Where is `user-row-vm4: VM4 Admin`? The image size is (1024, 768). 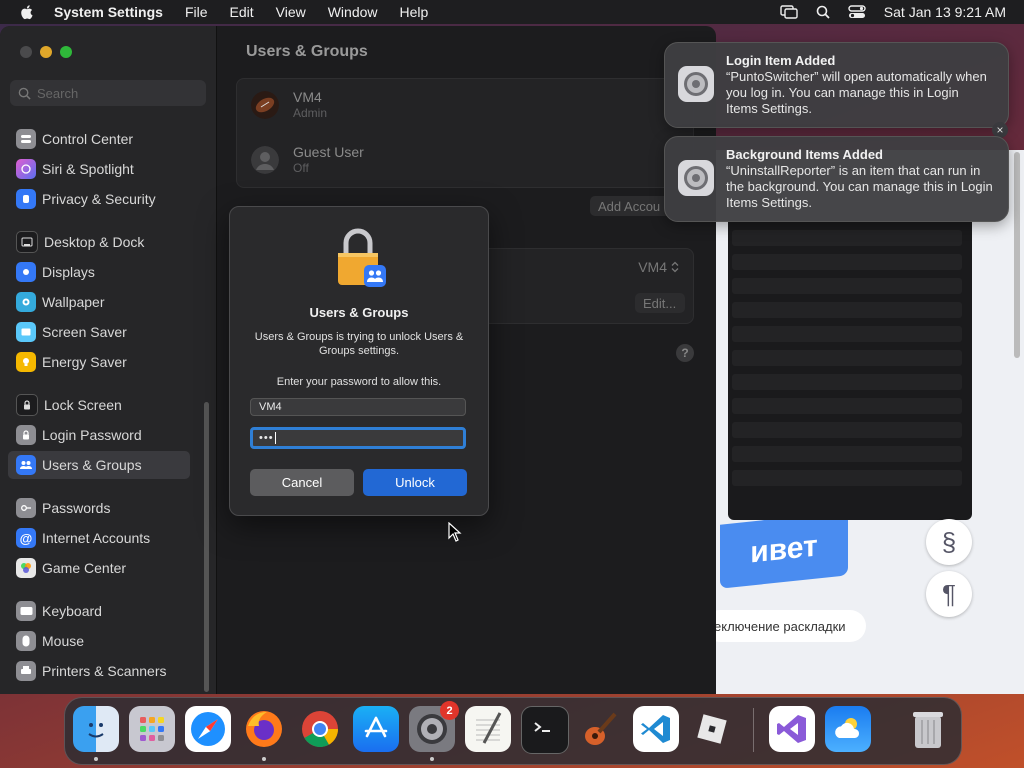
user-row-vm4: VM4 Admin is located at coordinates (289, 105).